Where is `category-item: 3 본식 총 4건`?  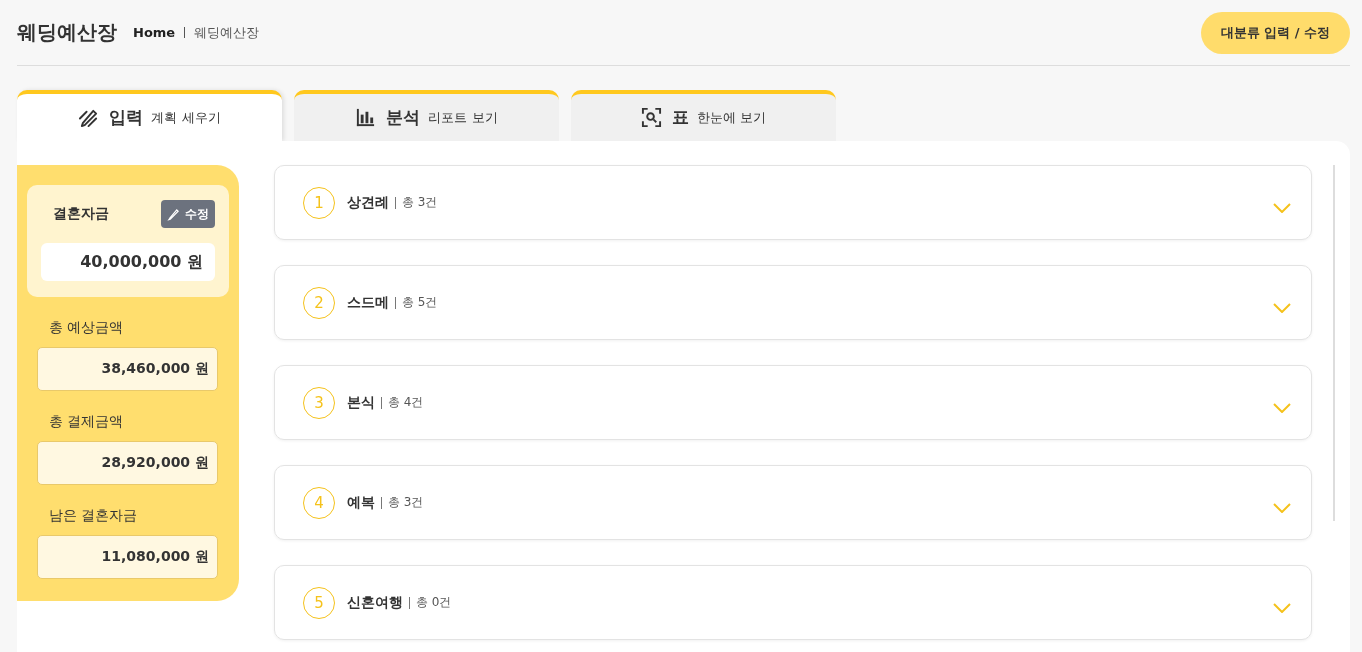 category-item: 3 본식 총 4건 is located at coordinates (793, 402).